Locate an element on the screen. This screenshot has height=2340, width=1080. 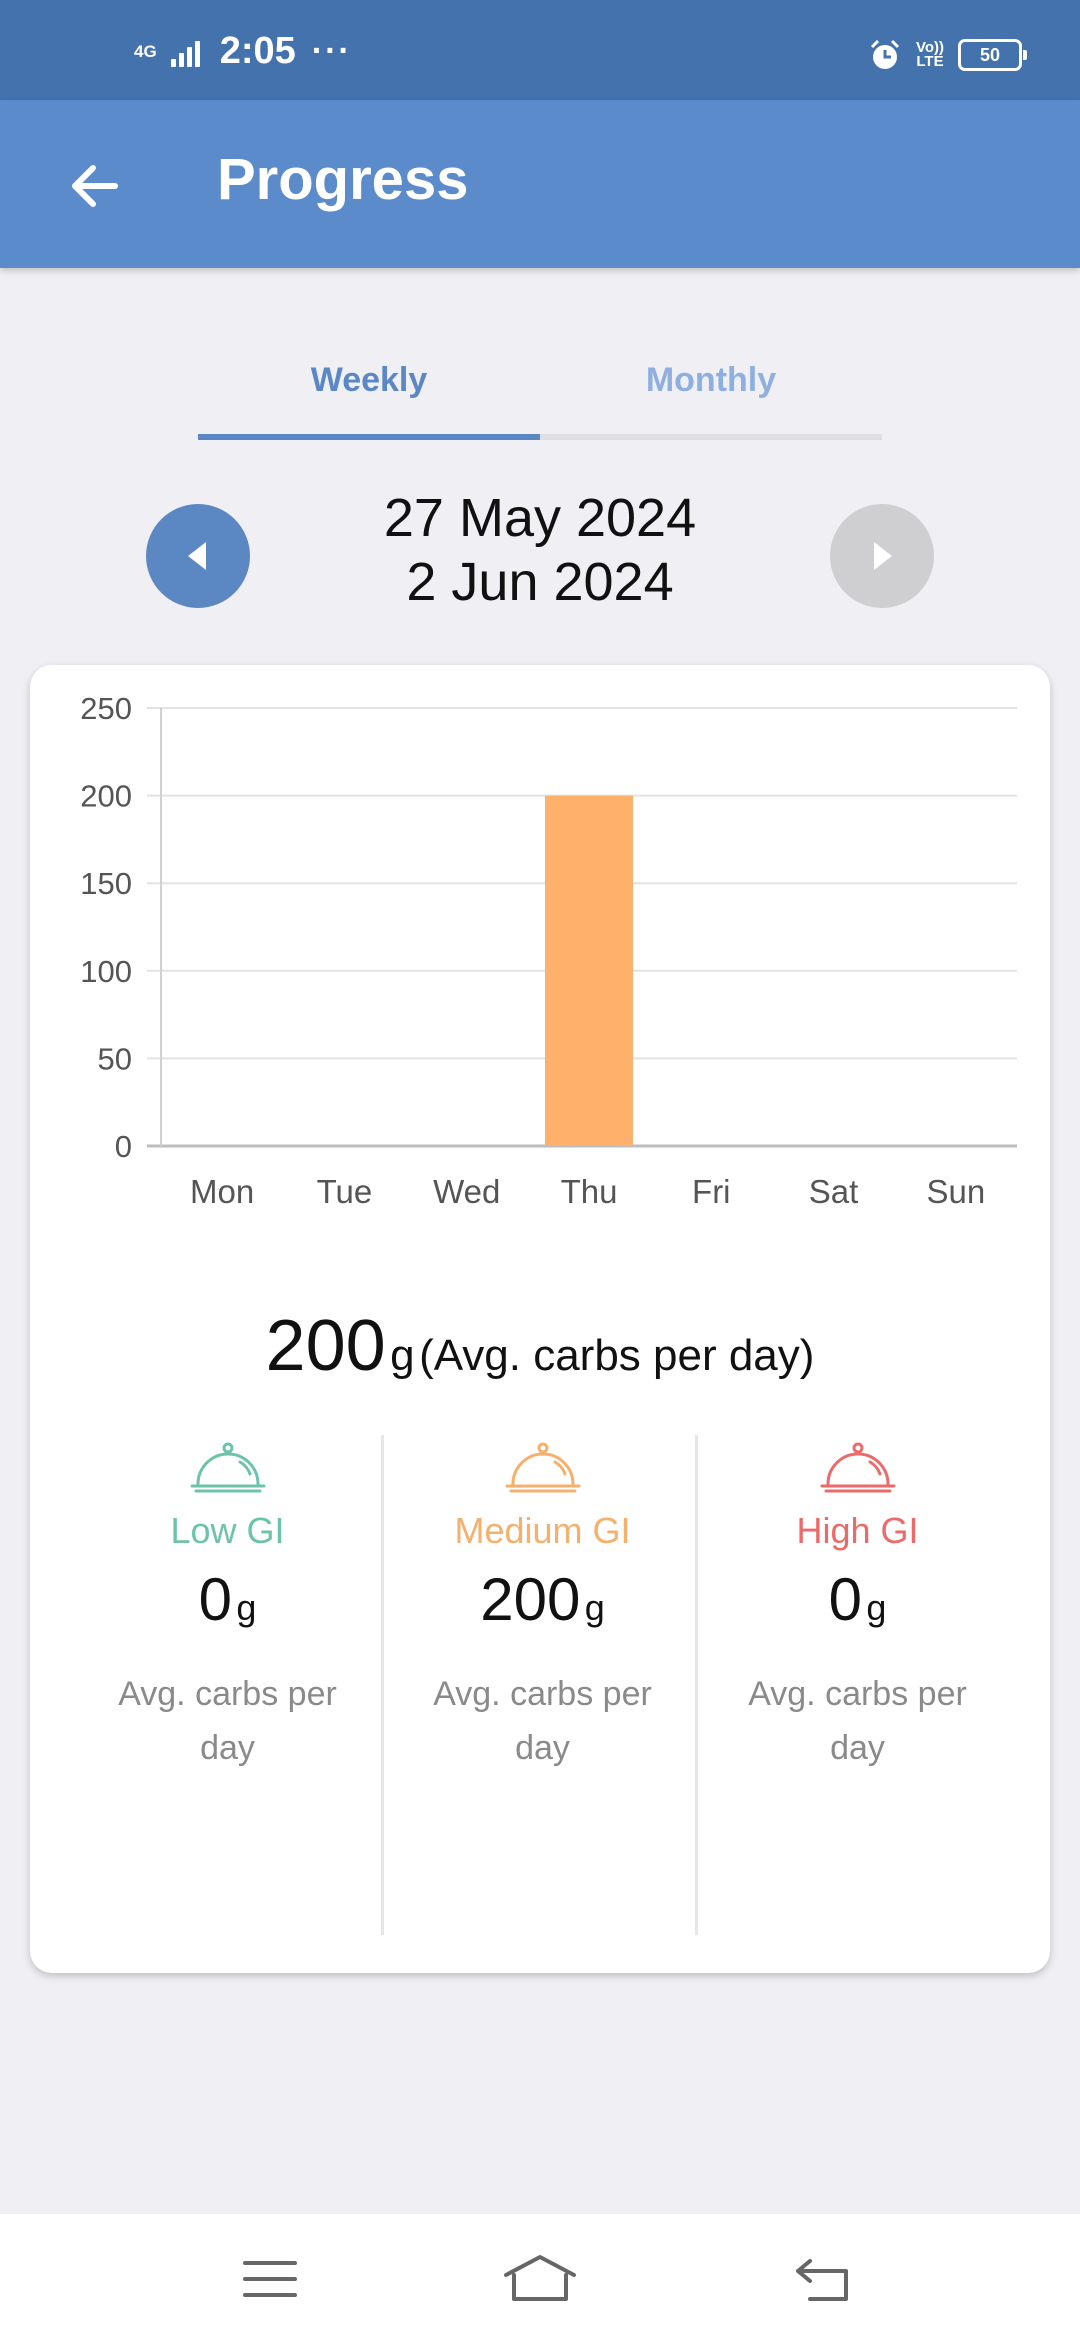
menu-icon is located at coordinates (270, 2279).